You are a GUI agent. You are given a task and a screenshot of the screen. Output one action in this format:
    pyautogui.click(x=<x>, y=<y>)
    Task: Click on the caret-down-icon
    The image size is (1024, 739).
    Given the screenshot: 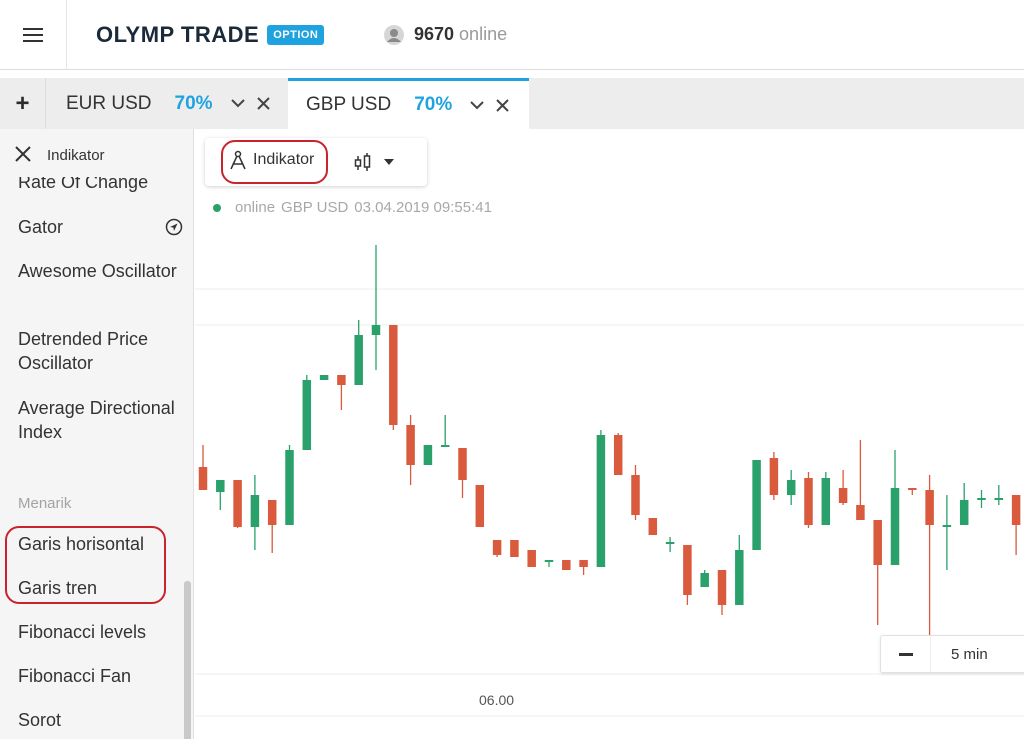 What is the action you would take?
    pyautogui.click(x=389, y=162)
    